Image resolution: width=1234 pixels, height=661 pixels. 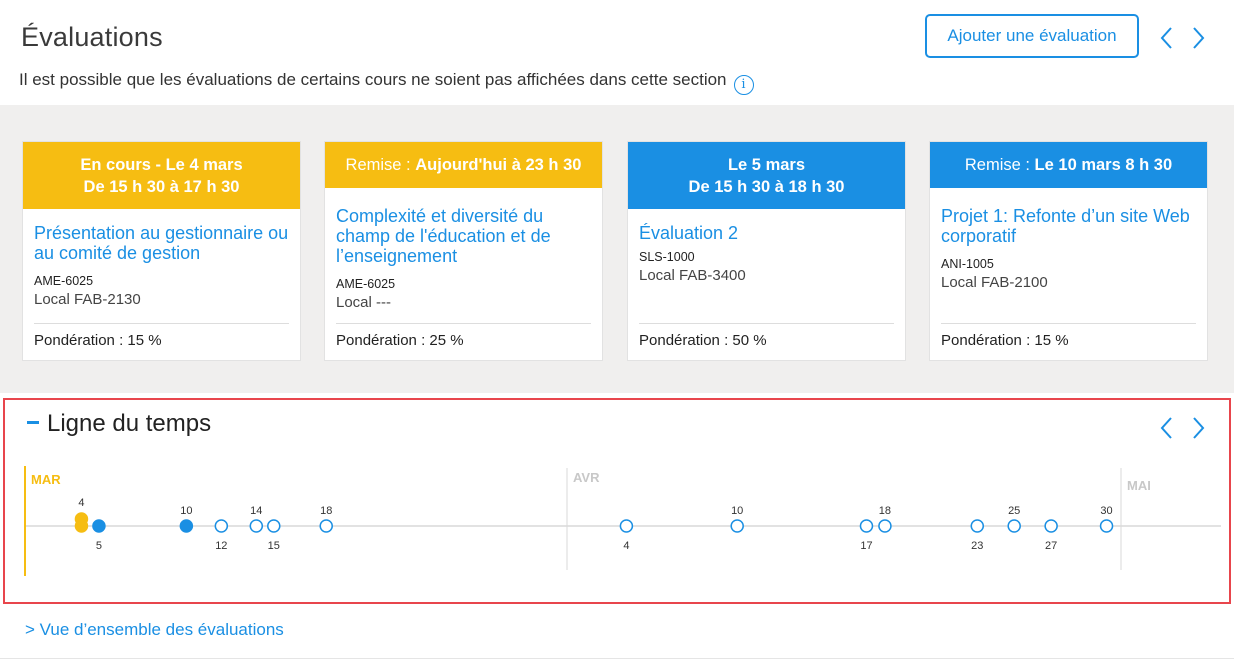 I want to click on card-weight: Pondération : 25 %, so click(x=400, y=340).